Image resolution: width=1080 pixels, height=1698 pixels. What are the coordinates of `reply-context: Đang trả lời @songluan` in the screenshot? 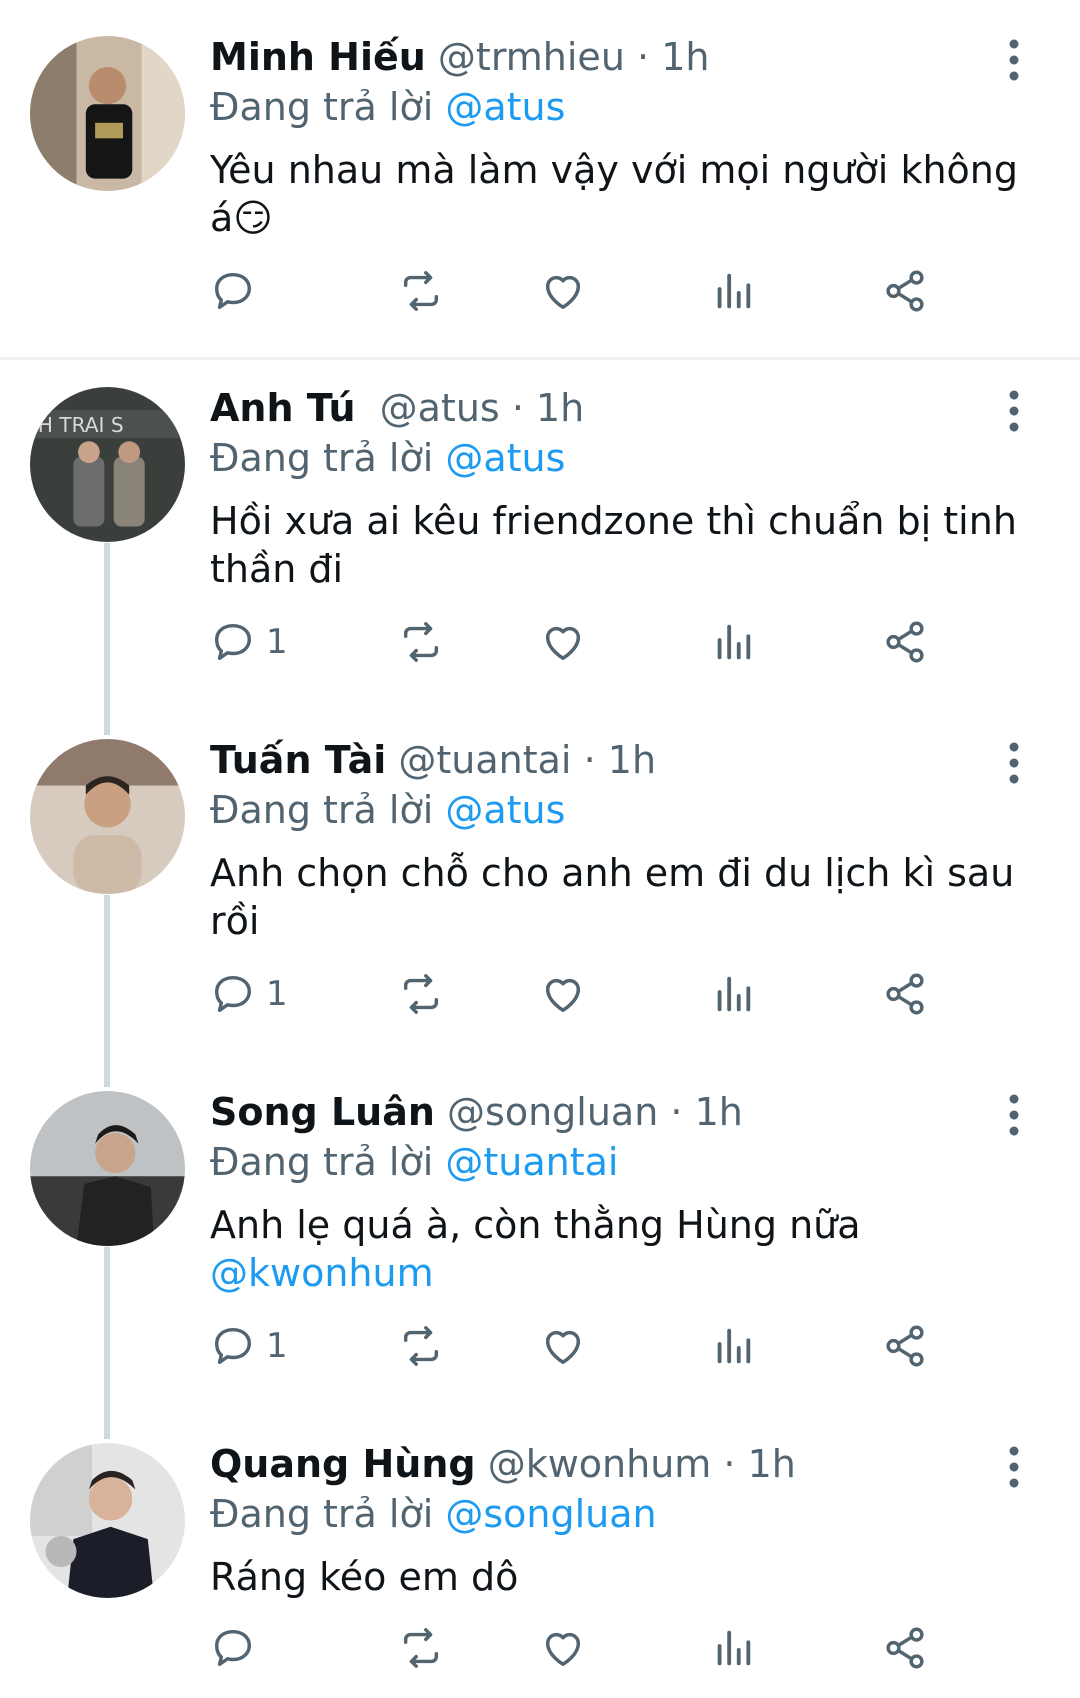 It's located at (615, 1514).